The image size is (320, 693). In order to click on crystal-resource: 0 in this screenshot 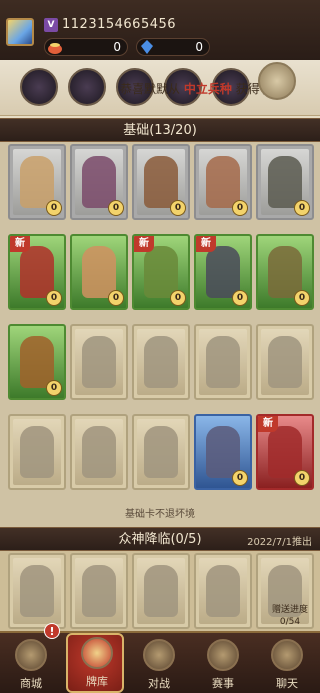, I will do `click(173, 47)`.